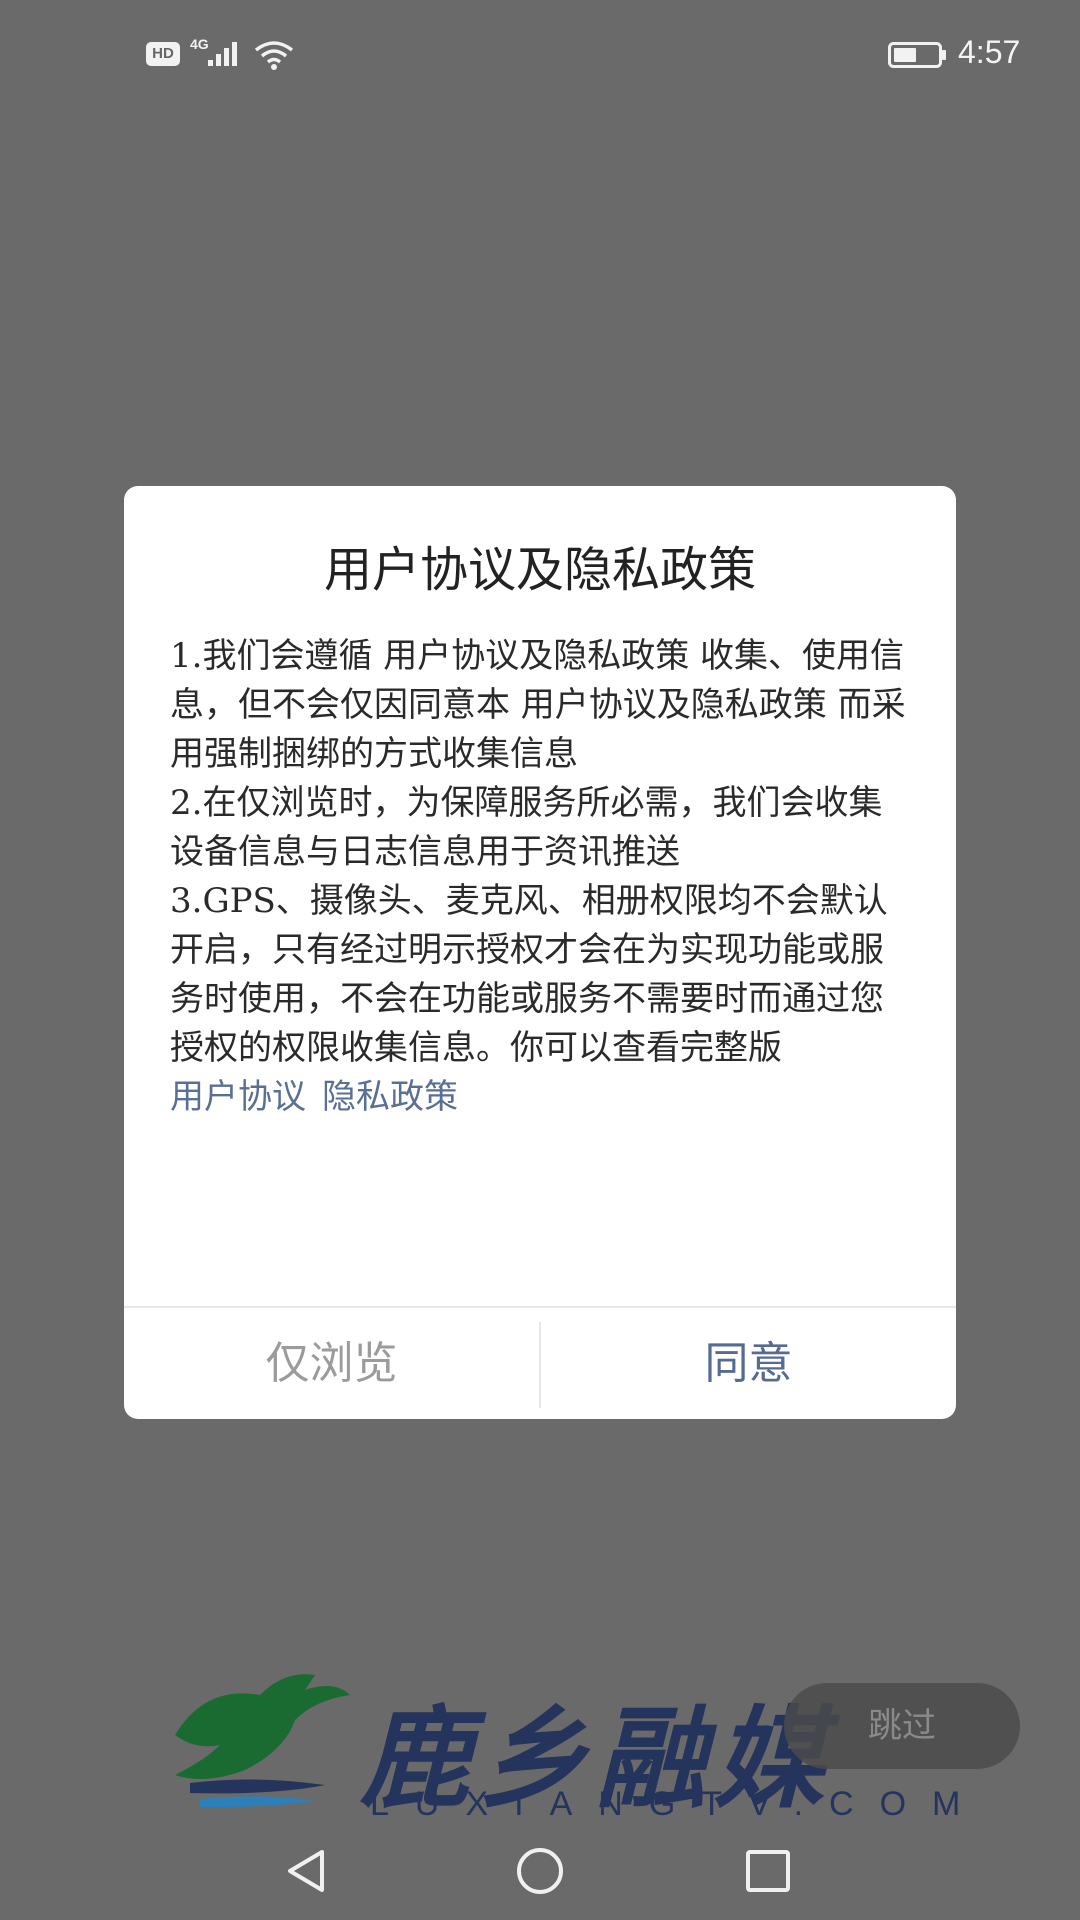 The width and height of the screenshot is (1080, 1920). Describe the element at coordinates (238, 1097) in the screenshot. I see `user-agreement-link: 用户协议` at that location.